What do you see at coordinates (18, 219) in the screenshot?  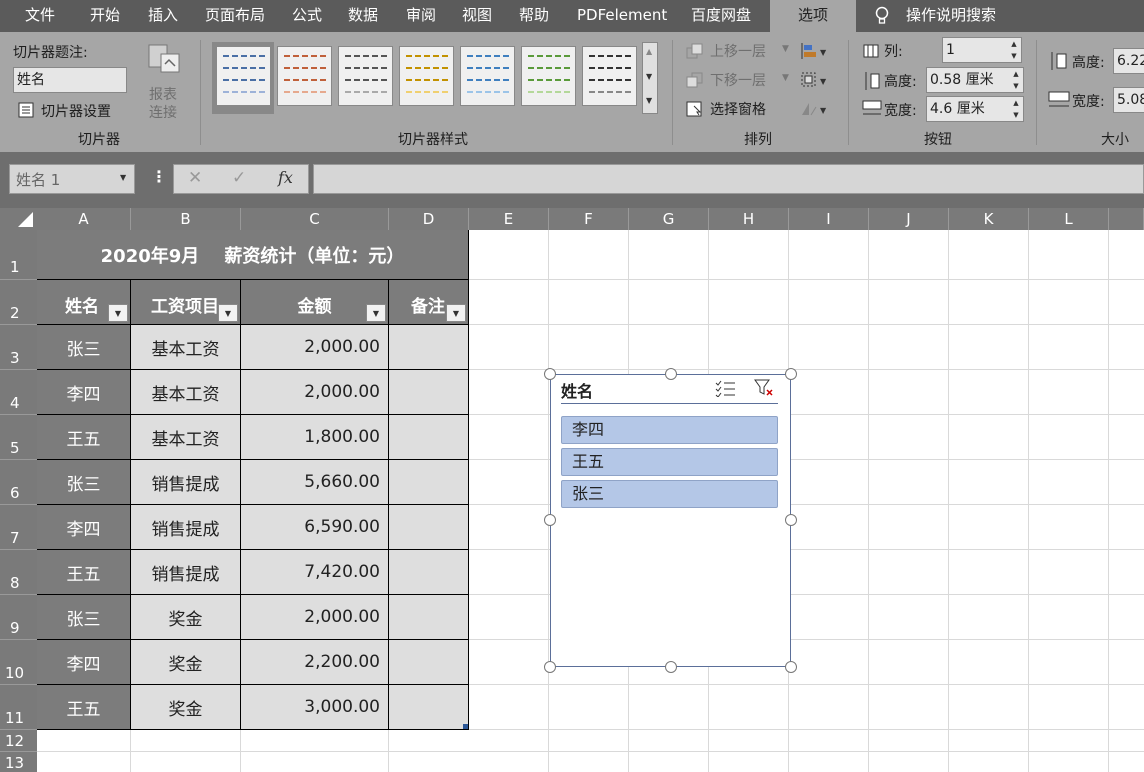 I see `select-all-corner` at bounding box center [18, 219].